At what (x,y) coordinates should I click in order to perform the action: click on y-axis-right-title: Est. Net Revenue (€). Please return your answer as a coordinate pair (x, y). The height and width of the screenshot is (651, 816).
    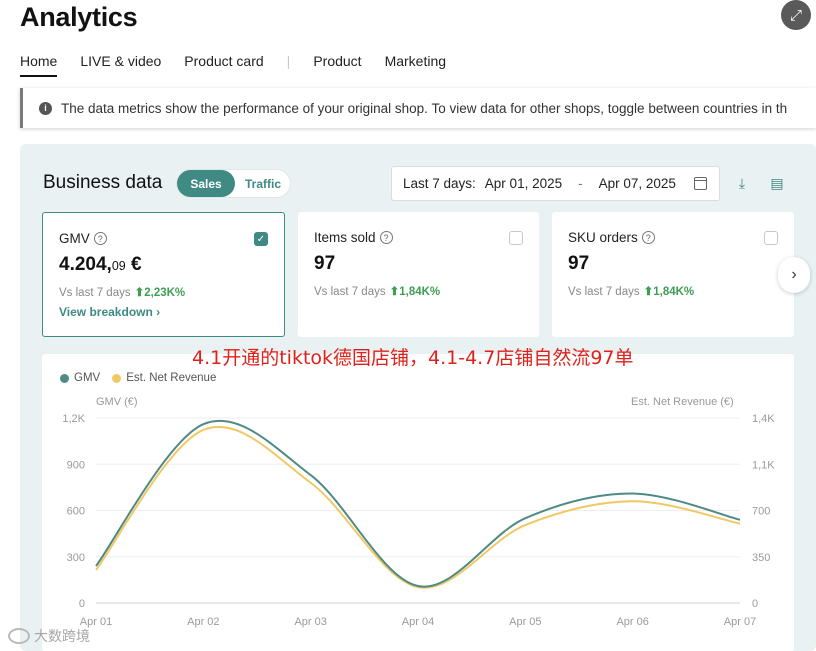
    Looking at the image, I should click on (682, 402).